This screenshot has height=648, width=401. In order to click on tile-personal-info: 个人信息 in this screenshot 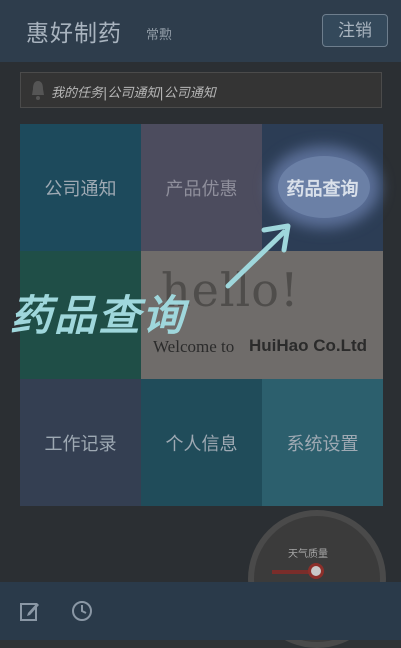, I will do `click(201, 442)`.